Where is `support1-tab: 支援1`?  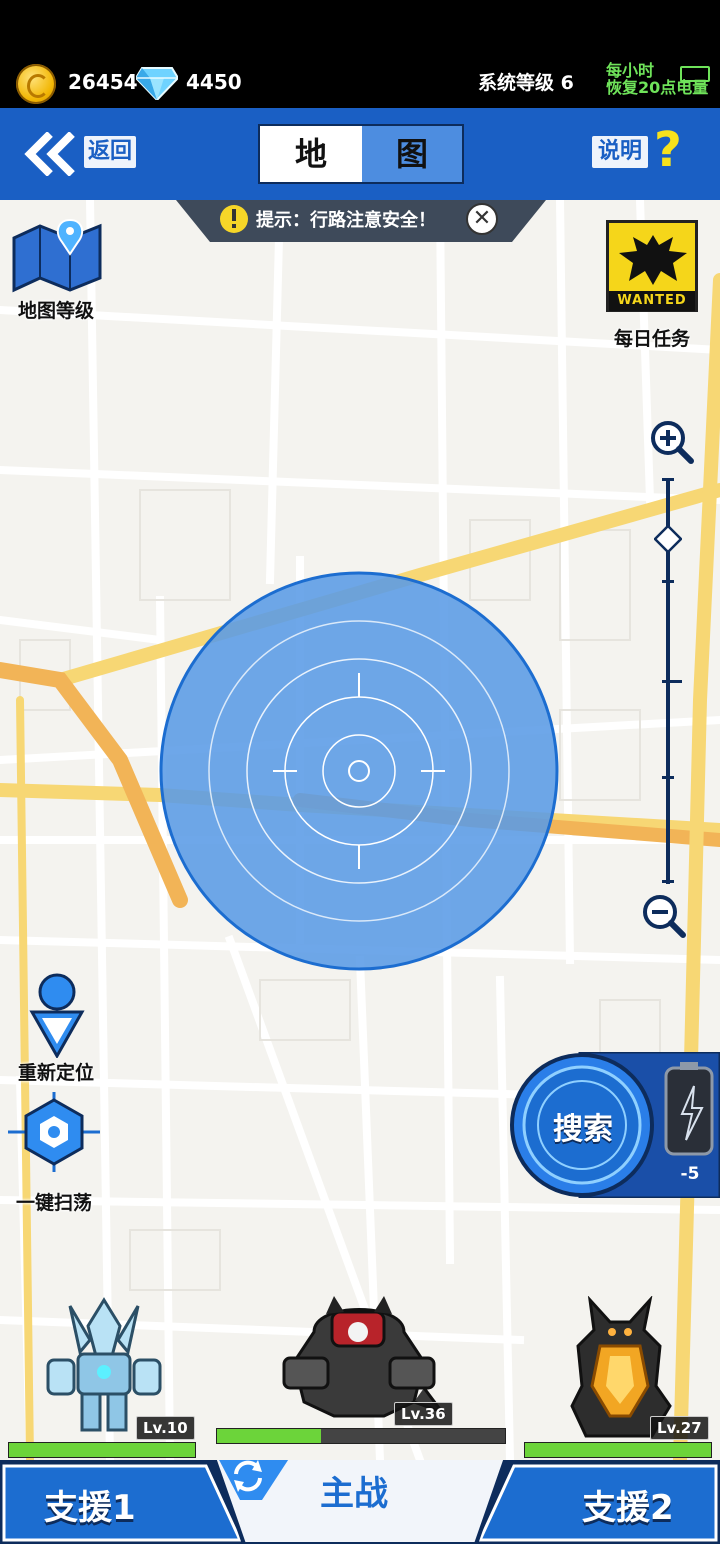 support1-tab: 支援1 is located at coordinates (90, 1504).